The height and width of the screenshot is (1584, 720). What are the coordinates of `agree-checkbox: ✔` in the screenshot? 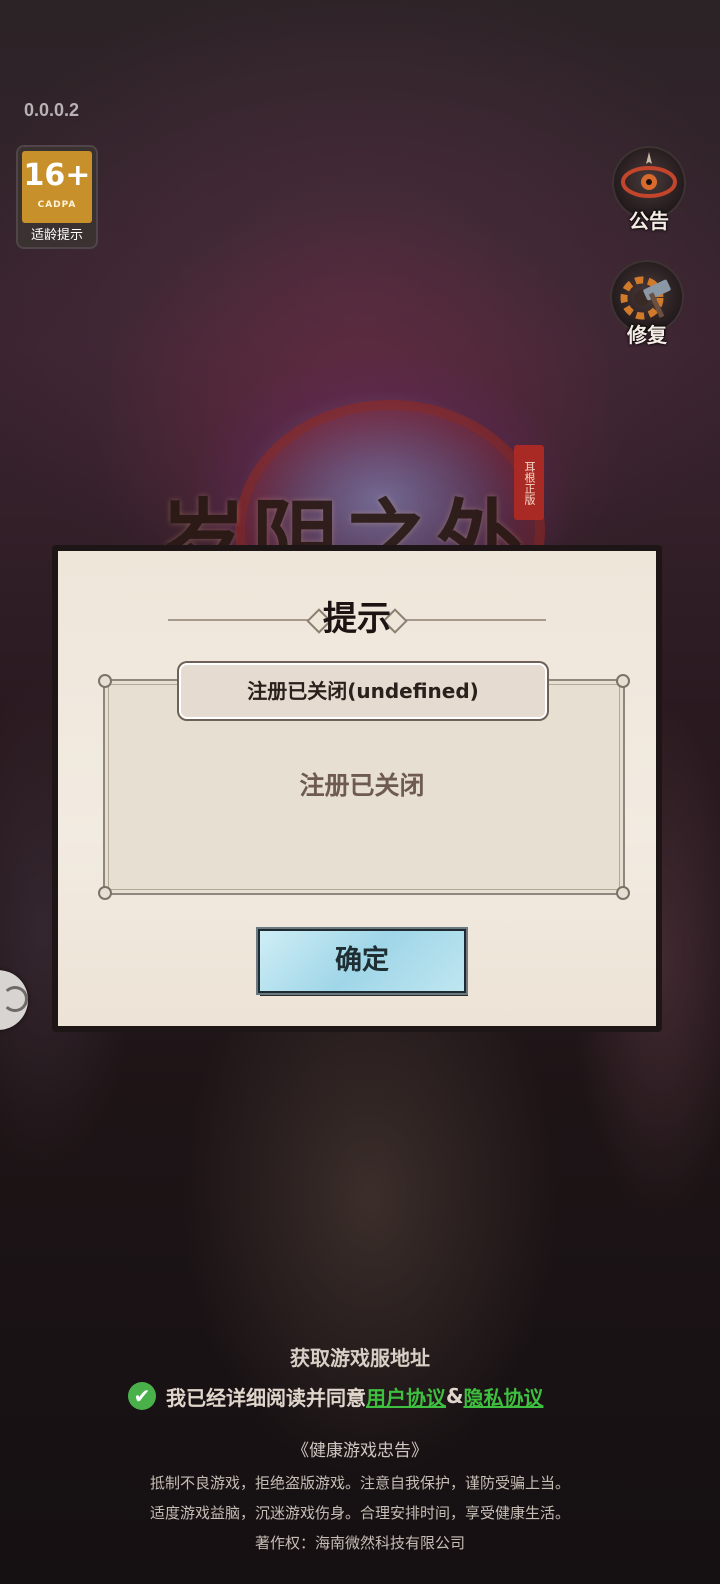 It's located at (142, 1396).